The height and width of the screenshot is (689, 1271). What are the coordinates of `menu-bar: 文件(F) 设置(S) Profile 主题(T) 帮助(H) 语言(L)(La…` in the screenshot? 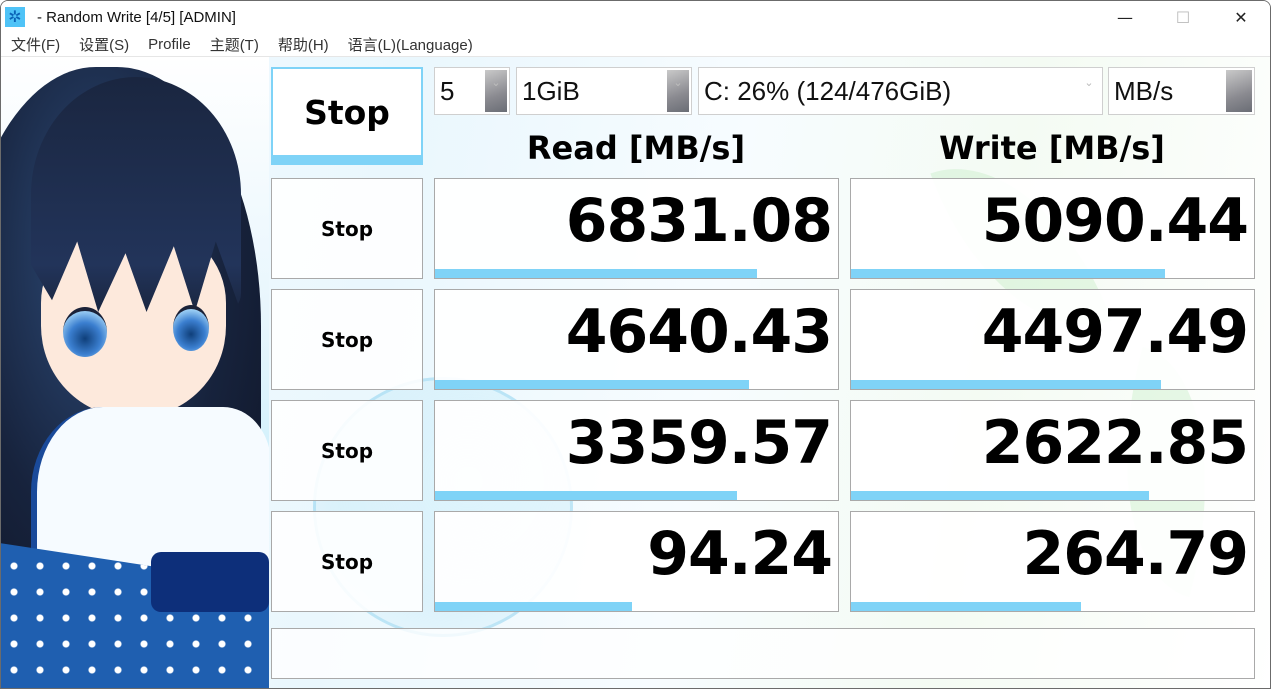 It's located at (635, 45).